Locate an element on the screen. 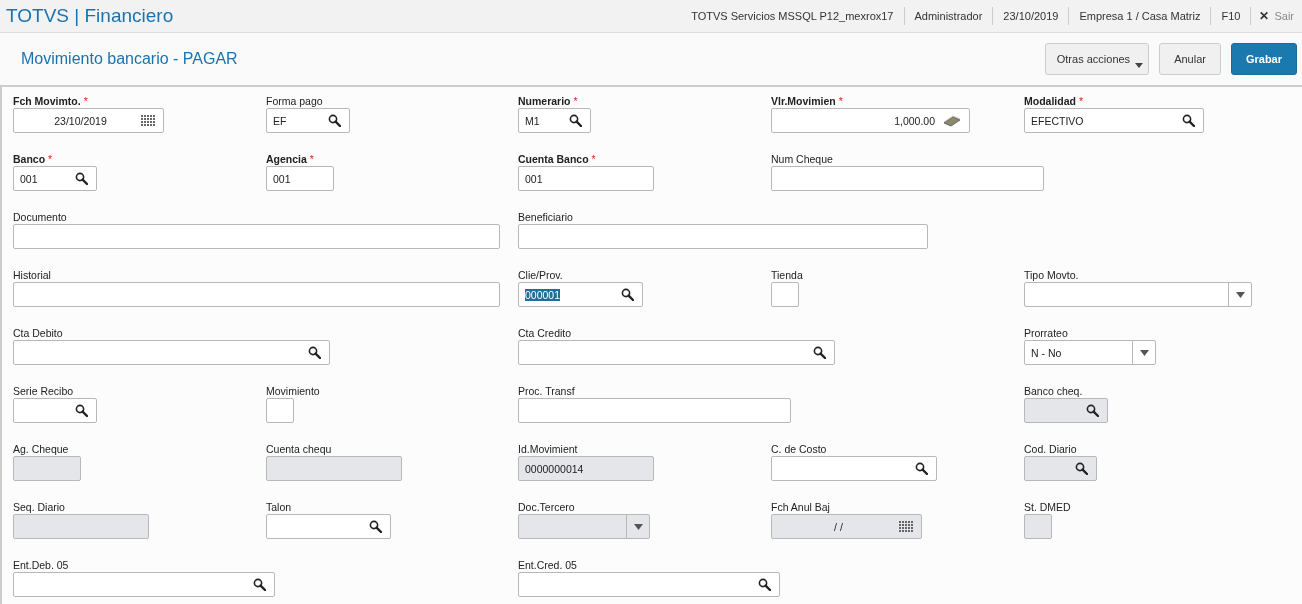  field-label: Historial is located at coordinates (32, 275).